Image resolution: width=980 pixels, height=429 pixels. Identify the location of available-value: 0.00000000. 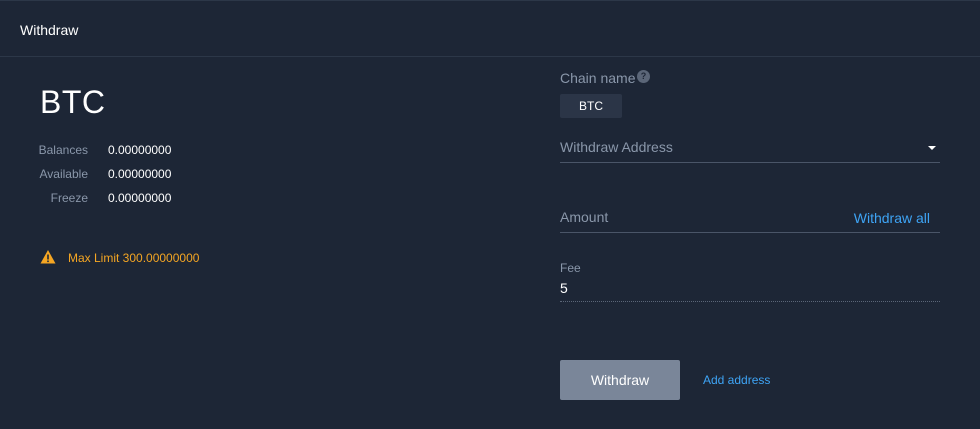
(140, 174).